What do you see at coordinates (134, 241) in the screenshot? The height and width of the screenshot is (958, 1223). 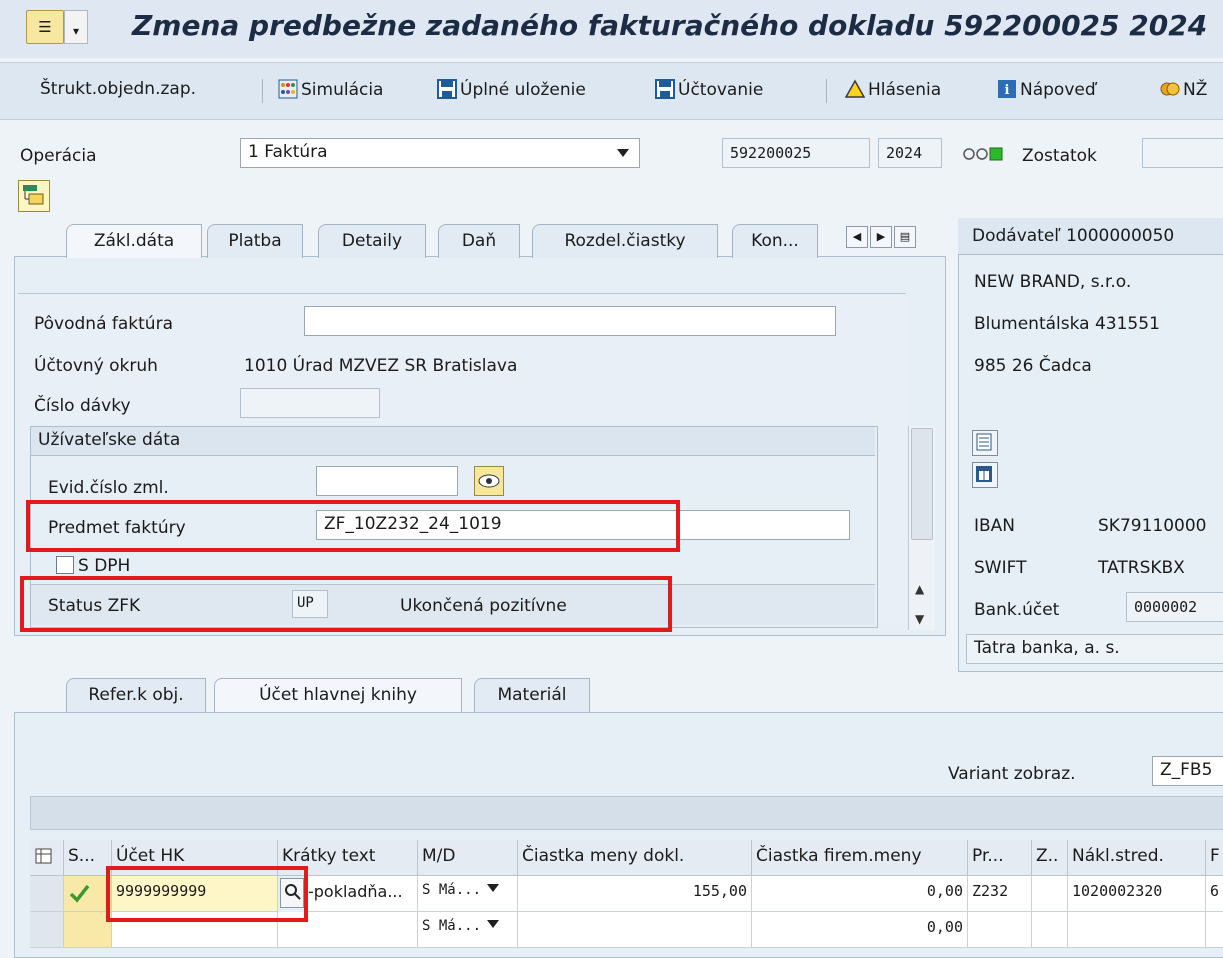 I see `tab-basic-data: Zákl.dáta` at bounding box center [134, 241].